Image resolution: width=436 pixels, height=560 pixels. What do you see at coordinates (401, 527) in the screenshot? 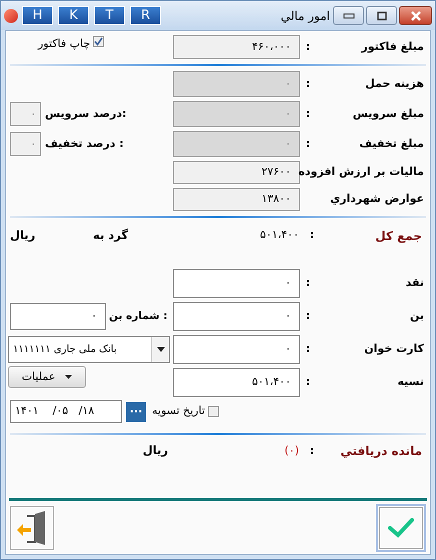
I see `checkmark-icon` at bounding box center [401, 527].